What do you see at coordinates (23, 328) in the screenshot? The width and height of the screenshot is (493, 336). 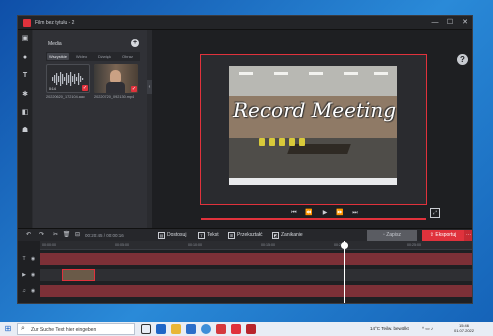 I see `search-icon: ⌕` at bounding box center [23, 328].